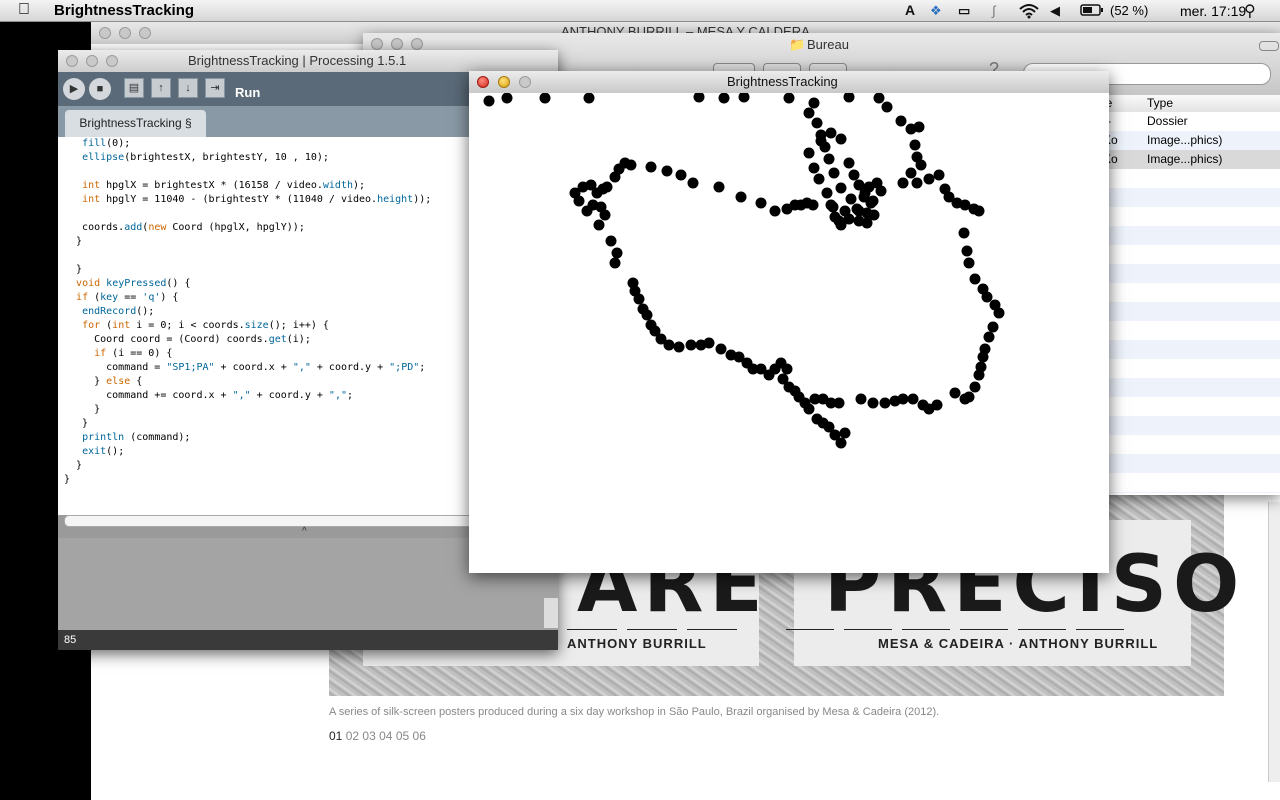 The height and width of the screenshot is (800, 1280). Describe the element at coordinates (483, 82) in the screenshot. I see `sketch-close-button` at that location.